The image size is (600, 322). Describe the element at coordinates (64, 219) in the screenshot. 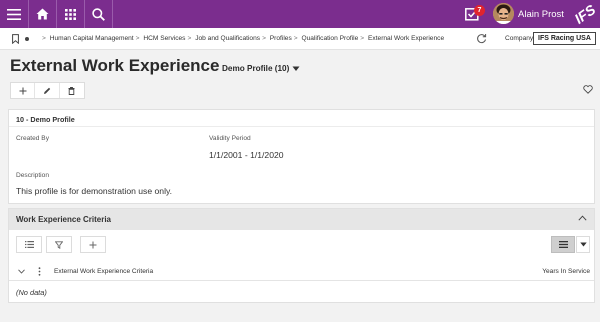

I see `criteria-card-title: Work Experience Criteria` at that location.